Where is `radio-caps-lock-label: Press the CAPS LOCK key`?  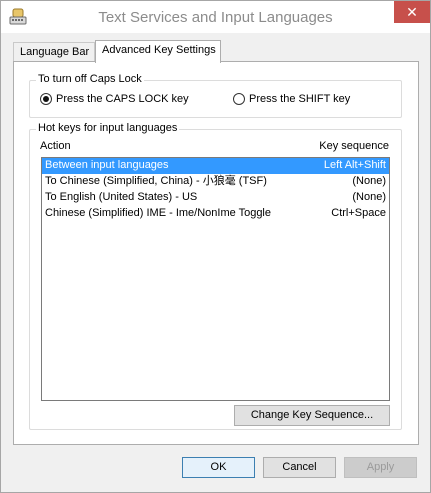 radio-caps-lock-label: Press the CAPS LOCK key is located at coordinates (122, 99).